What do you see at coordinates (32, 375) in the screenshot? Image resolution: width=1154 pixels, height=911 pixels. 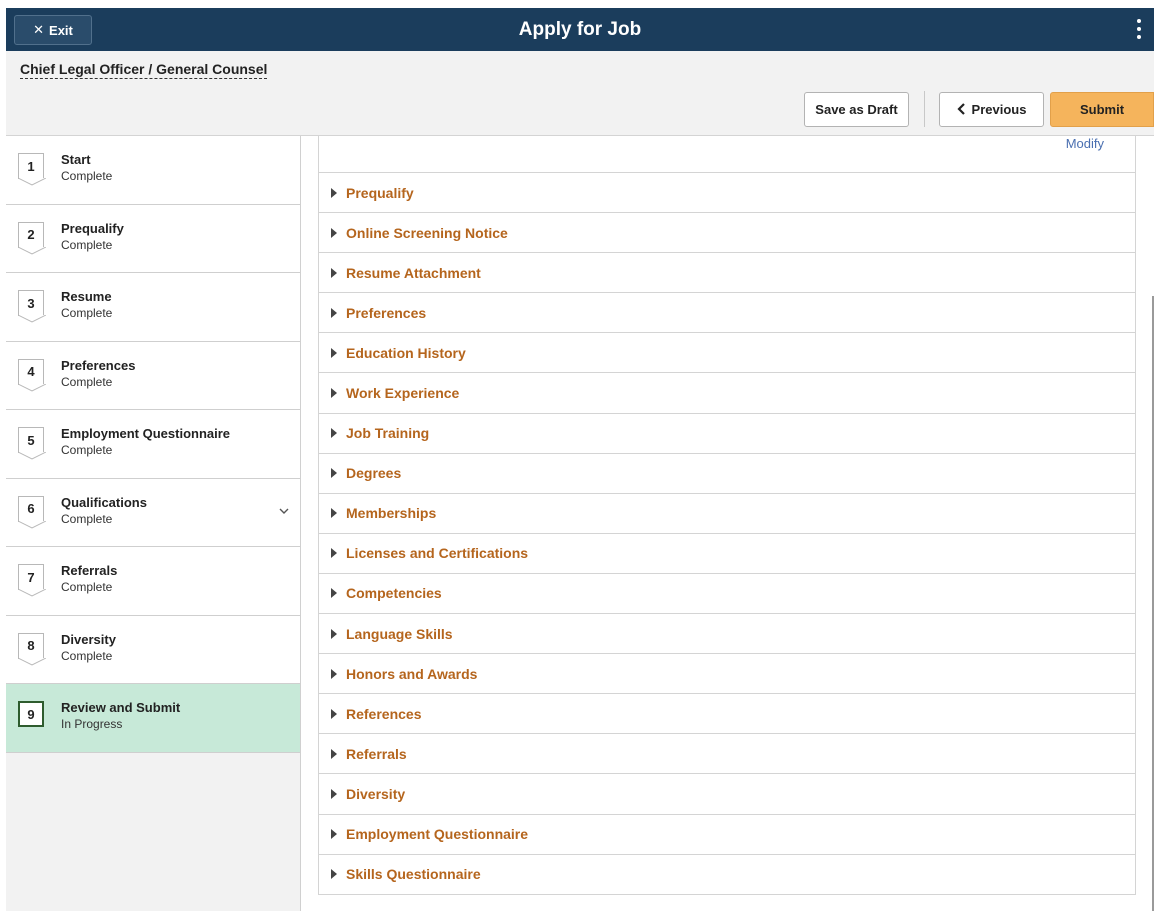 I see `step-number: 4` at bounding box center [32, 375].